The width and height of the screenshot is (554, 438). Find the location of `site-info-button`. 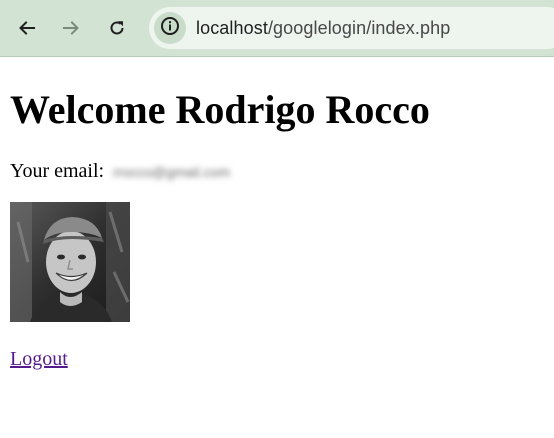

site-info-button is located at coordinates (170, 28).